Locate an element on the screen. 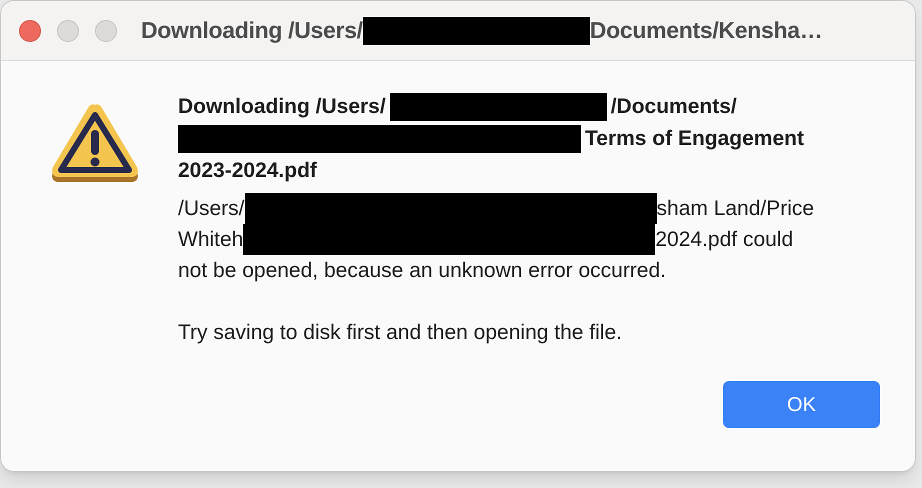  heading-text: /Documents/ is located at coordinates (673, 107).